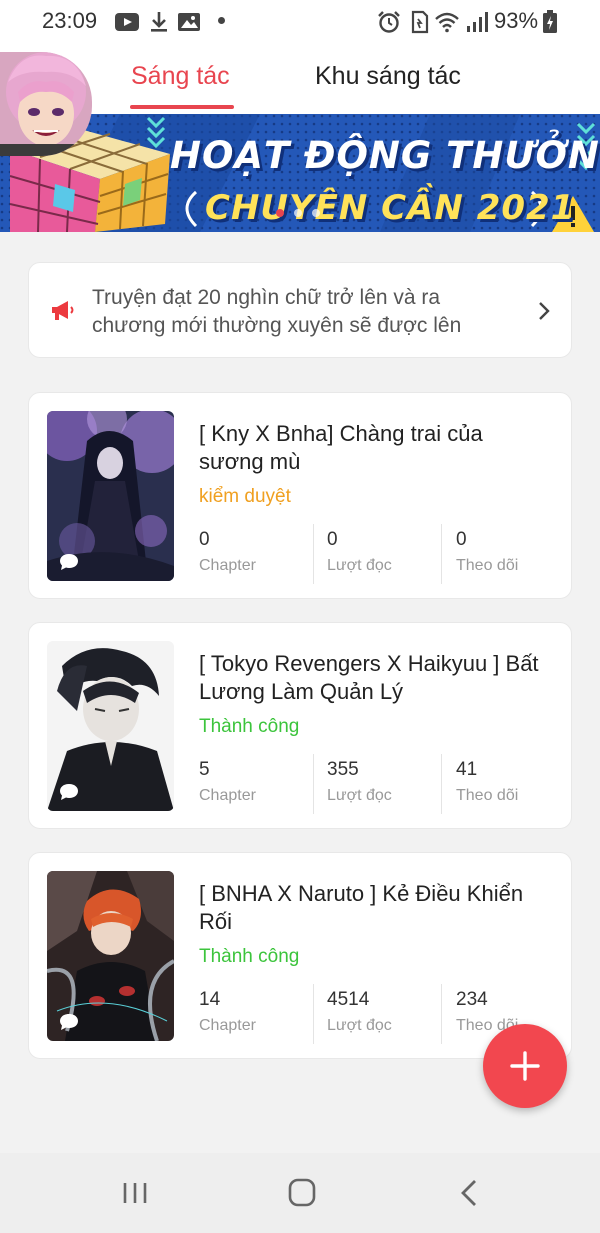 The image size is (600, 1233). I want to click on battery-percent: 93%, so click(516, 20).